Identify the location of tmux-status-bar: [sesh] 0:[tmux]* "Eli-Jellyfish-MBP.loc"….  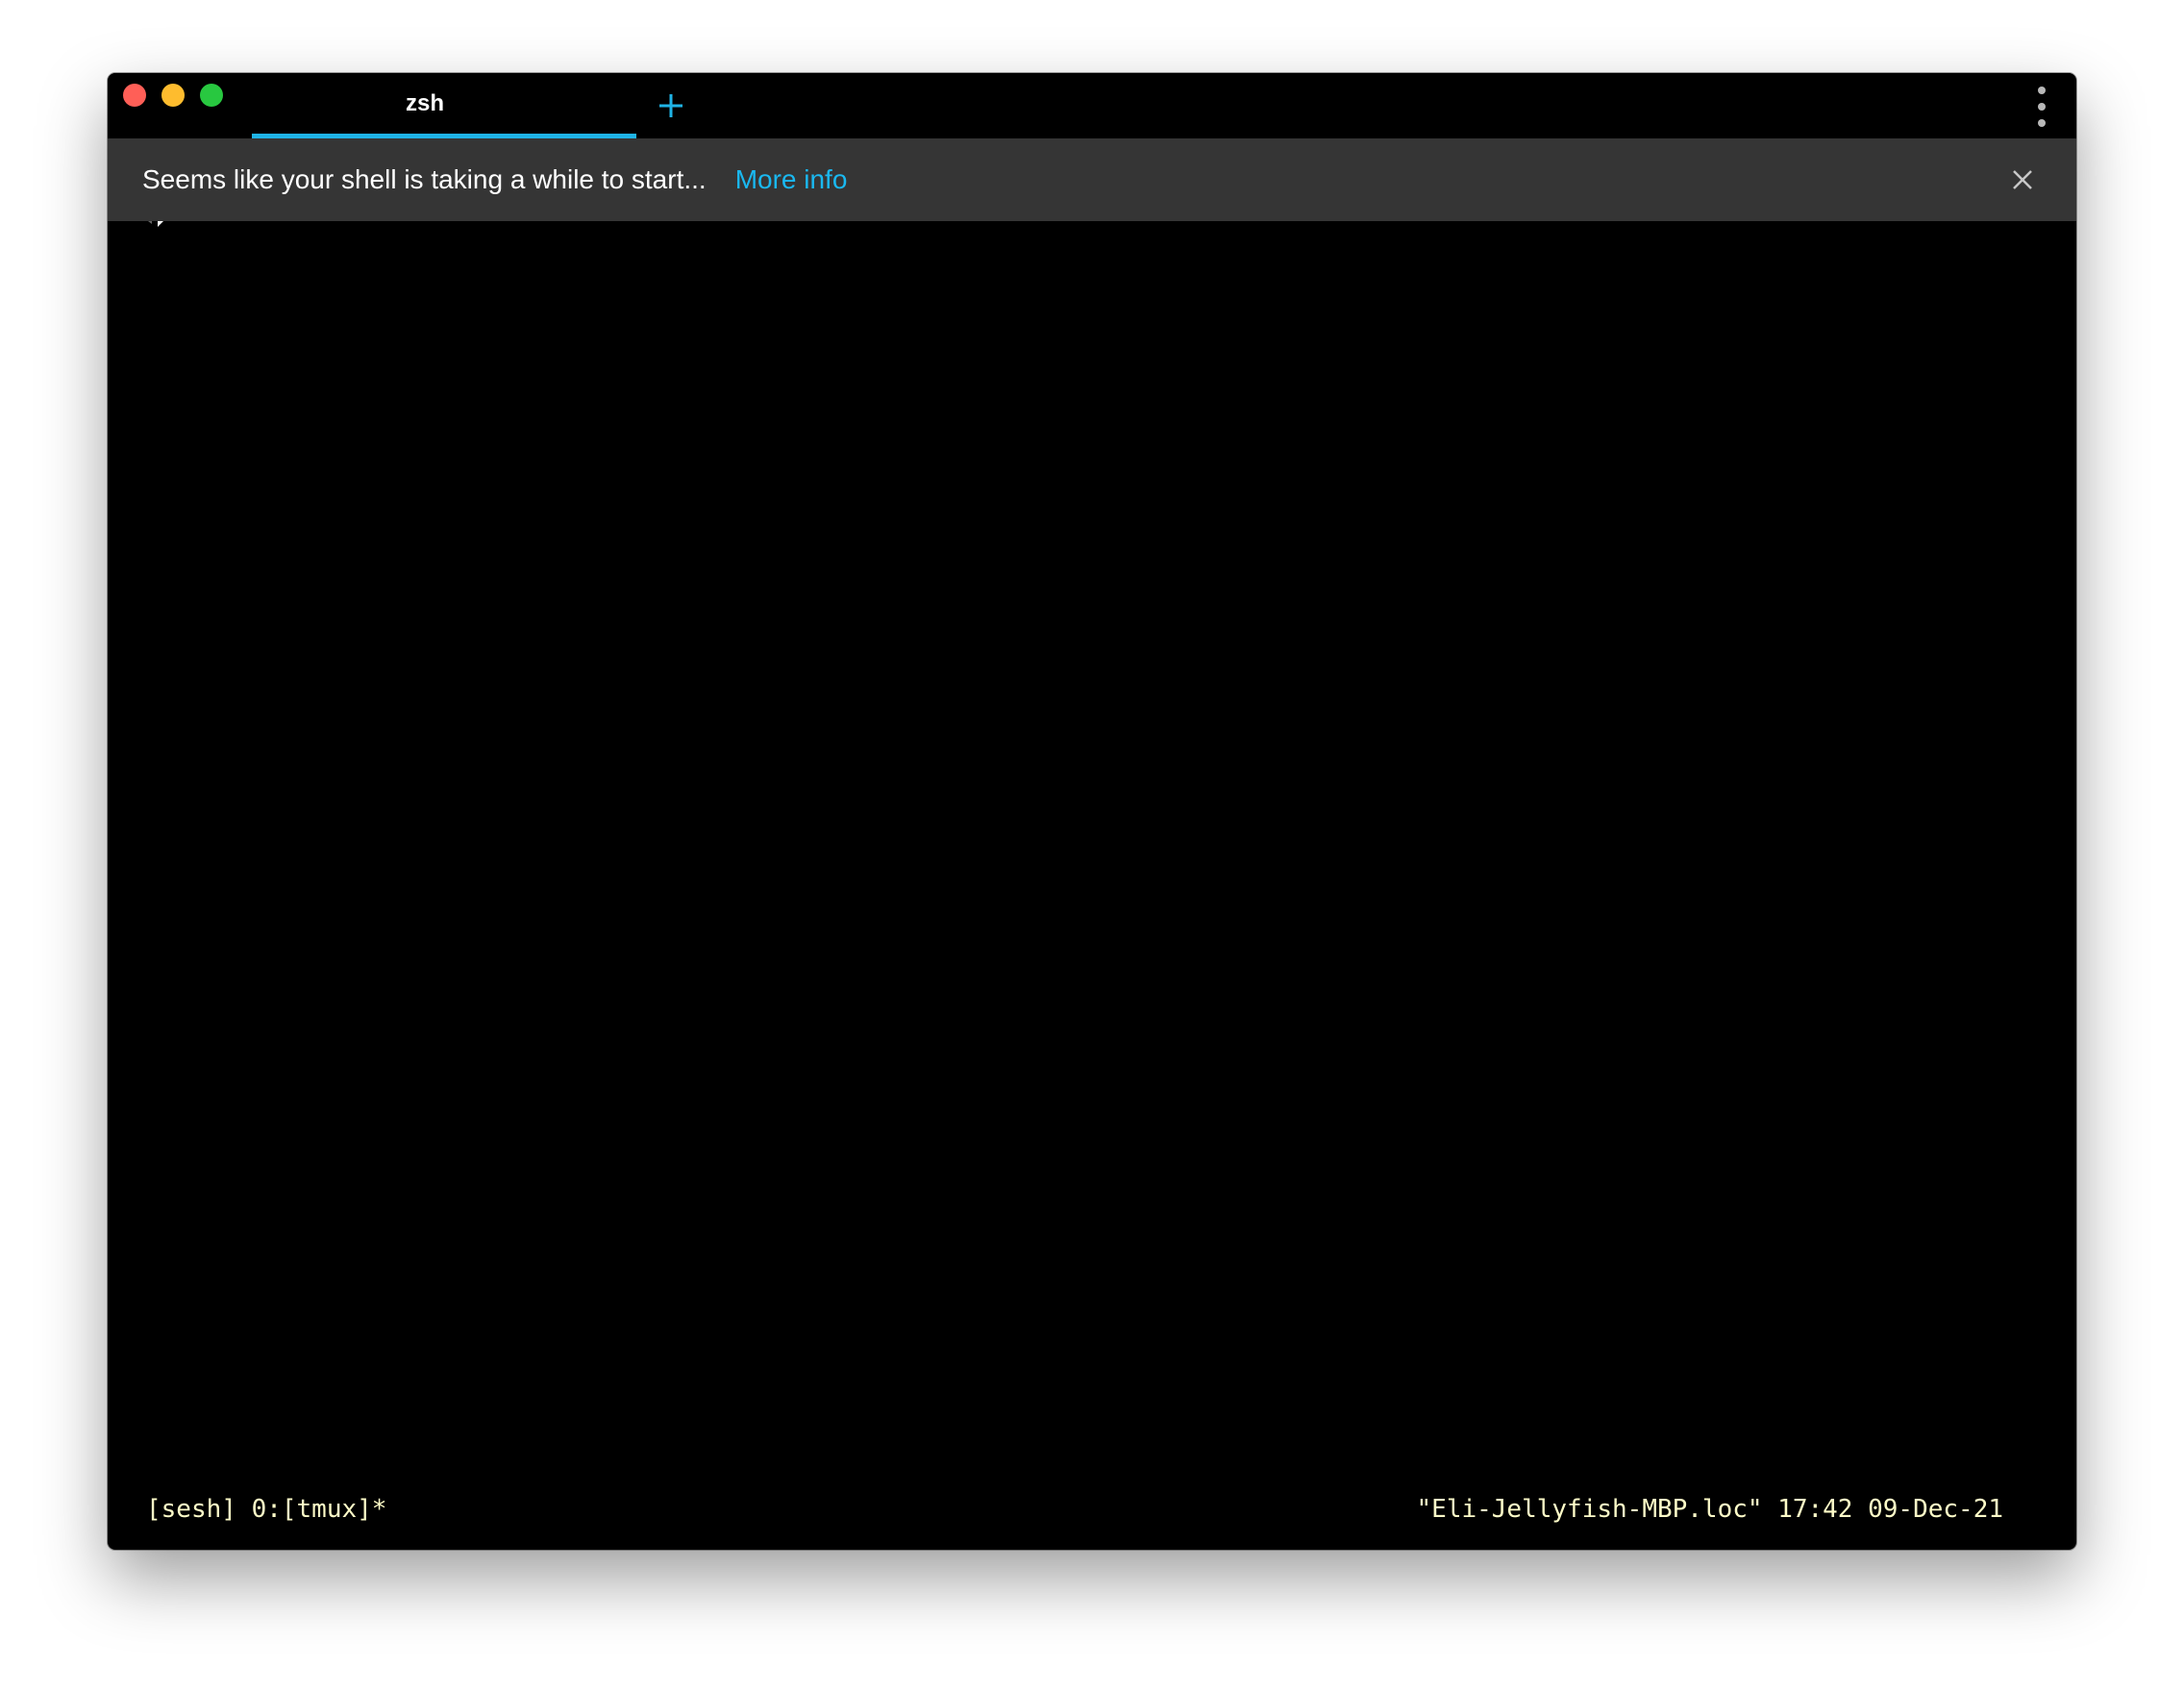
(1092, 1509).